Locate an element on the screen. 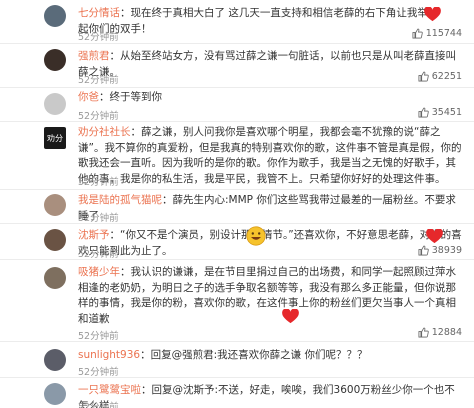 The width and height of the screenshot is (474, 408). comment-body: ：终于等到你 is located at coordinates (130, 97).